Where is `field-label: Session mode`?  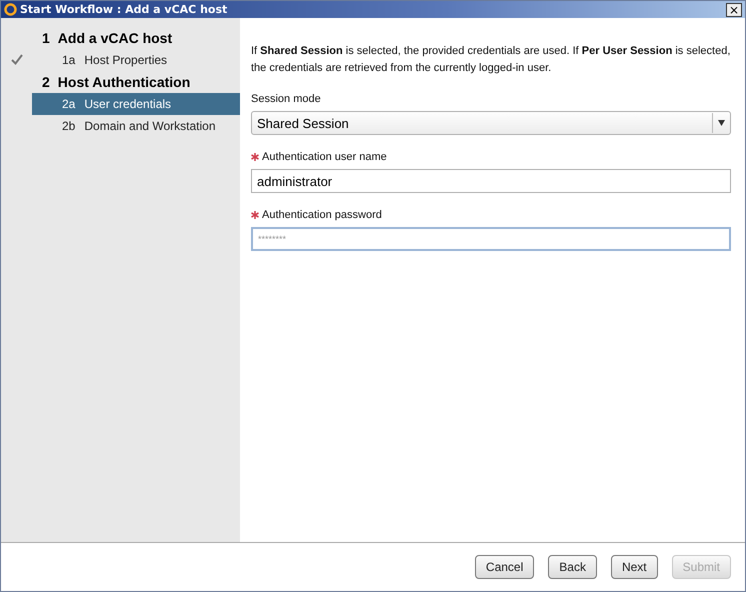
field-label: Session mode is located at coordinates (286, 99).